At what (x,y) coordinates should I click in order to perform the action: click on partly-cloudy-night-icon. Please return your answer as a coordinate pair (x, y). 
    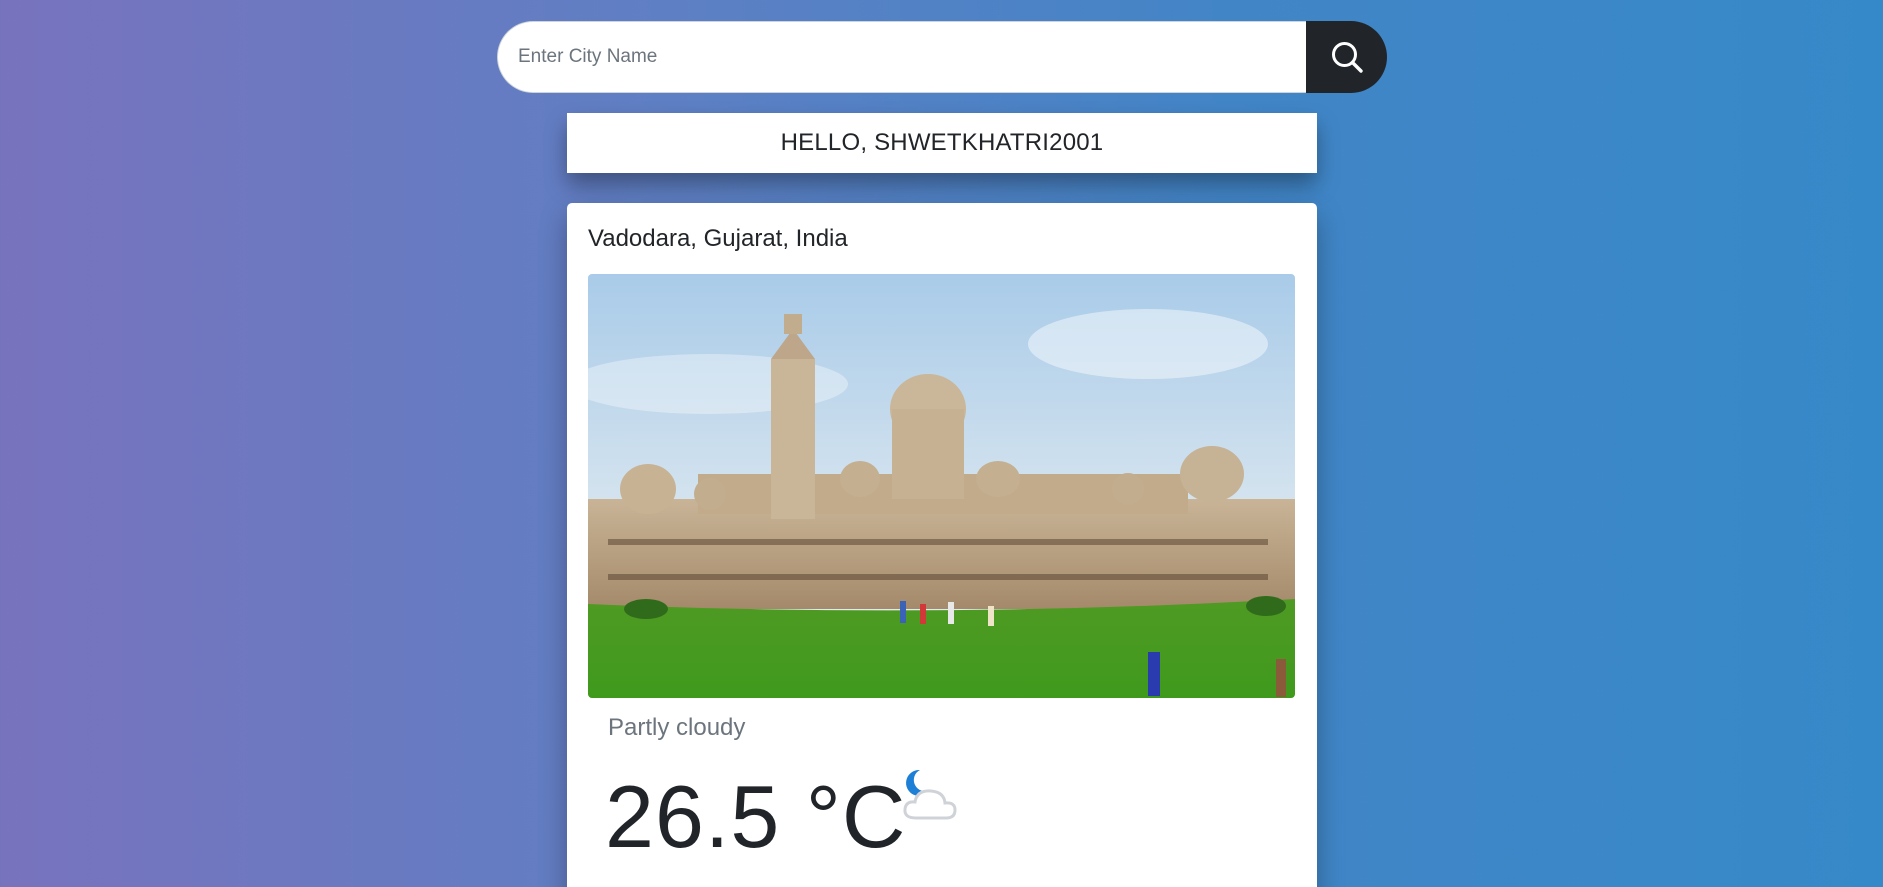
    Looking at the image, I should click on (930, 794).